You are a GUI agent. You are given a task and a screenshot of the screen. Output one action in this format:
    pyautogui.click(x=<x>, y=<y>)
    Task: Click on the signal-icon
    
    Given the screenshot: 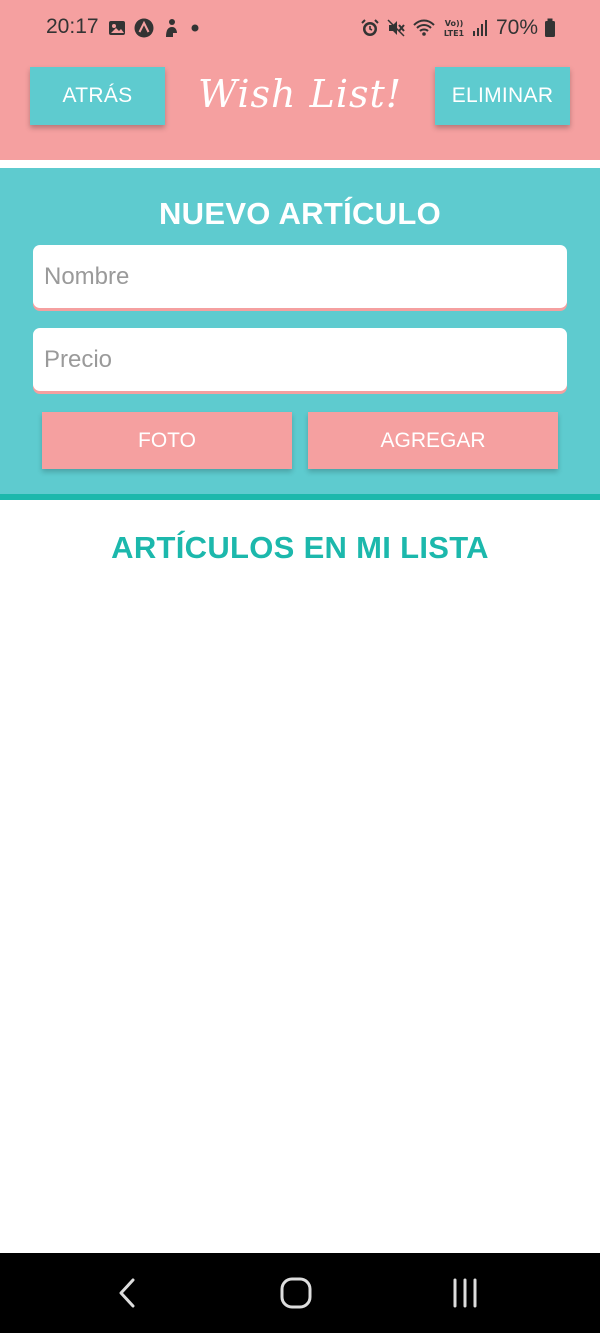 What is the action you would take?
    pyautogui.click(x=480, y=28)
    